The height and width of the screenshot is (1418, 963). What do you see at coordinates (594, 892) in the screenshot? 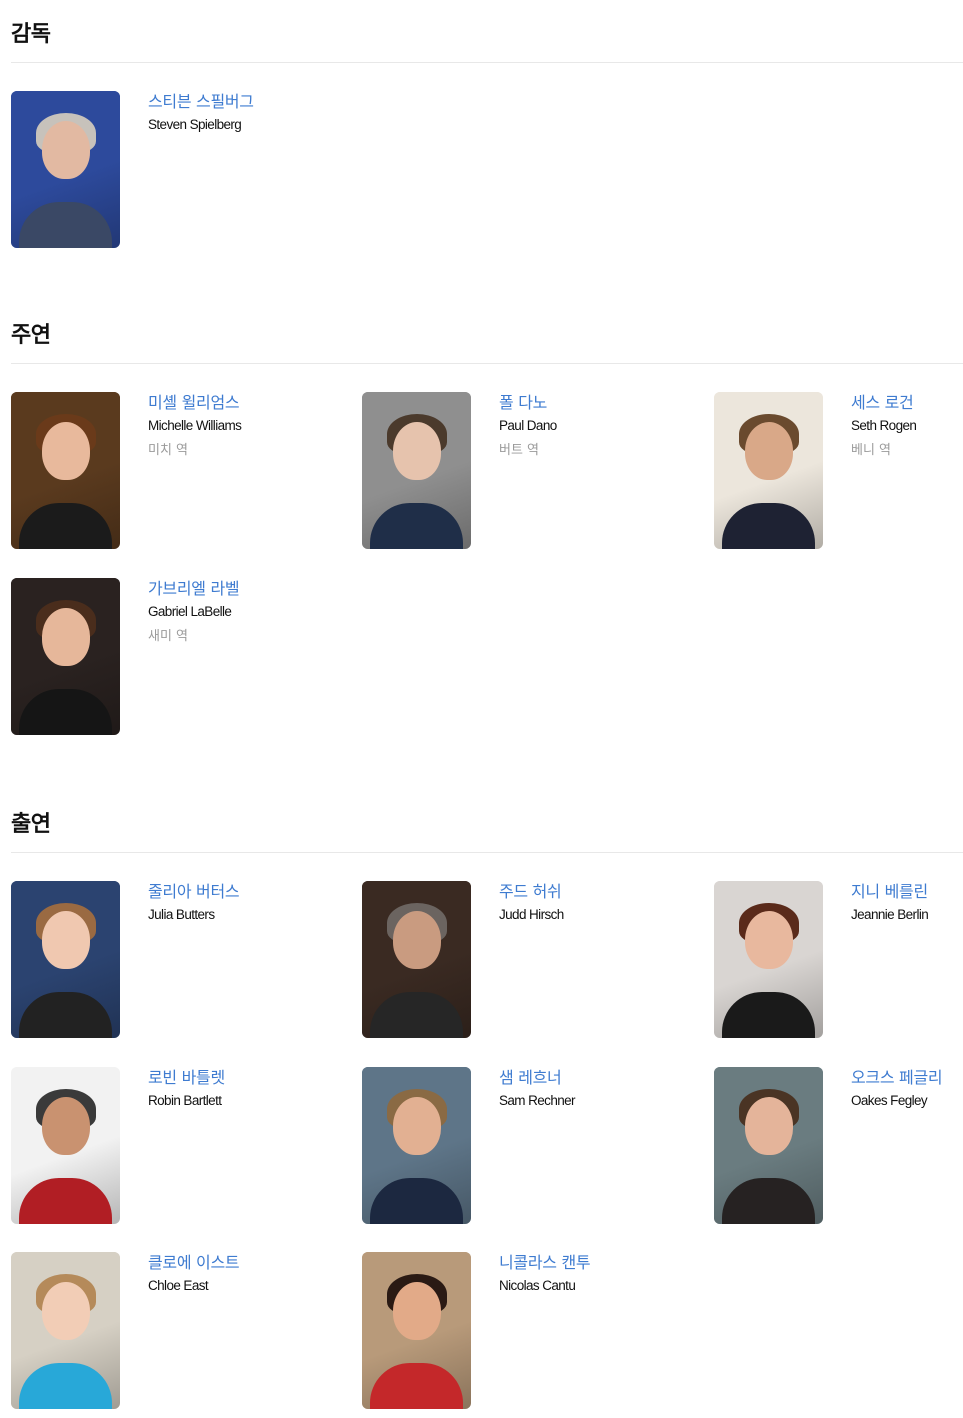
I see `person-korean-name-link: 주드 허쉬` at bounding box center [594, 892].